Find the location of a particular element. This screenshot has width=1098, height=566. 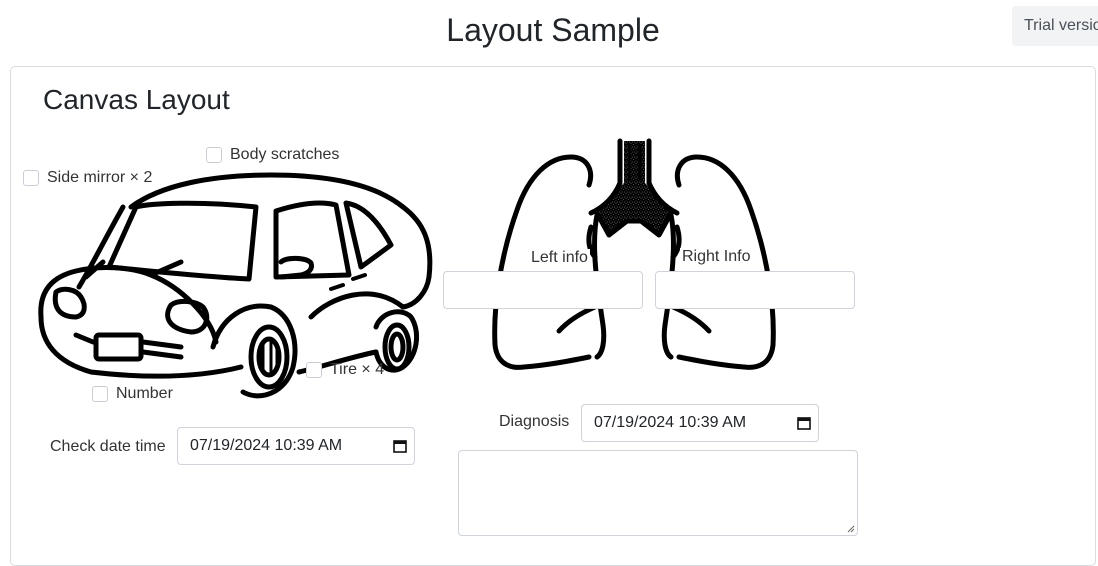

diagnosis-notes-textarea is located at coordinates (658, 493).